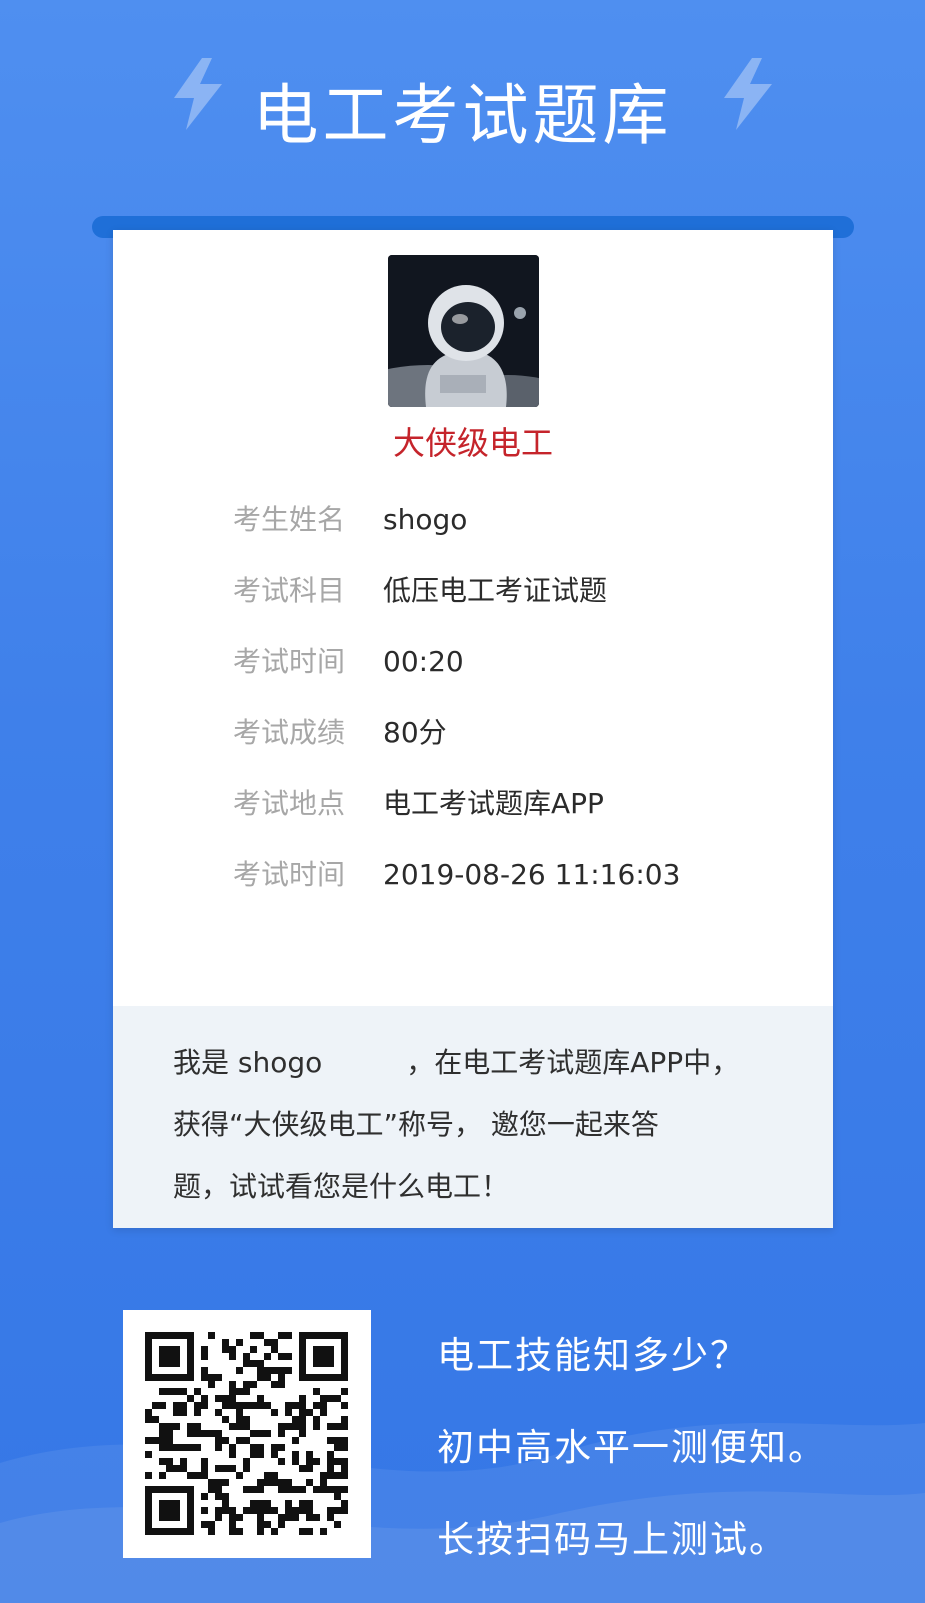 The width and height of the screenshot is (925, 1603). What do you see at coordinates (341, 1186) in the screenshot?
I see `share-line: 题，试试看您是什么电工！` at bounding box center [341, 1186].